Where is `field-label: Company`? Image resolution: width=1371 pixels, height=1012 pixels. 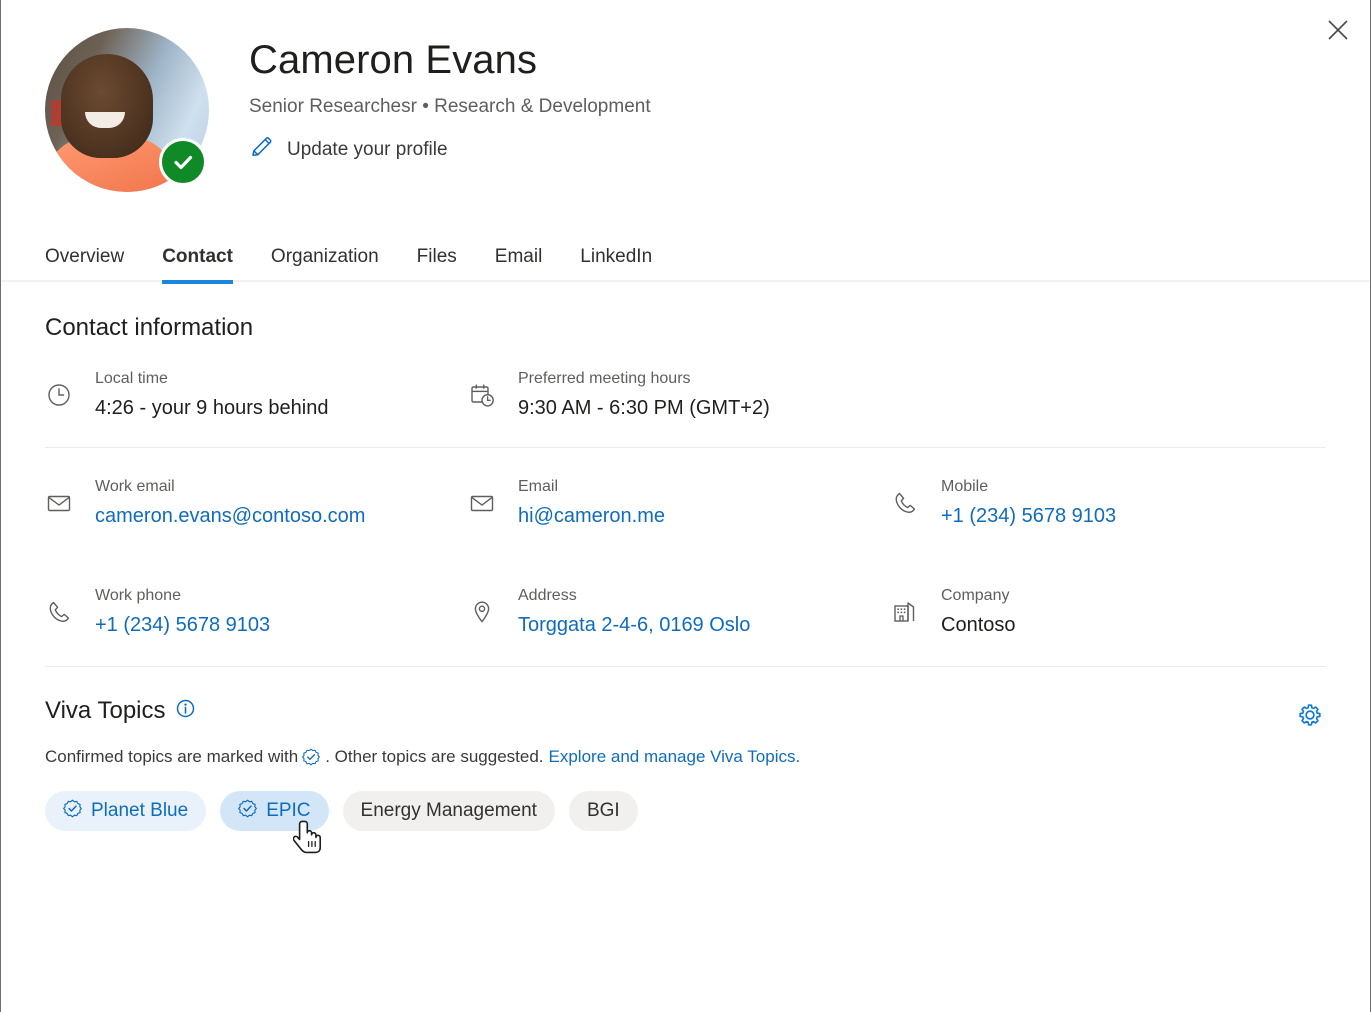 field-label: Company is located at coordinates (975, 595).